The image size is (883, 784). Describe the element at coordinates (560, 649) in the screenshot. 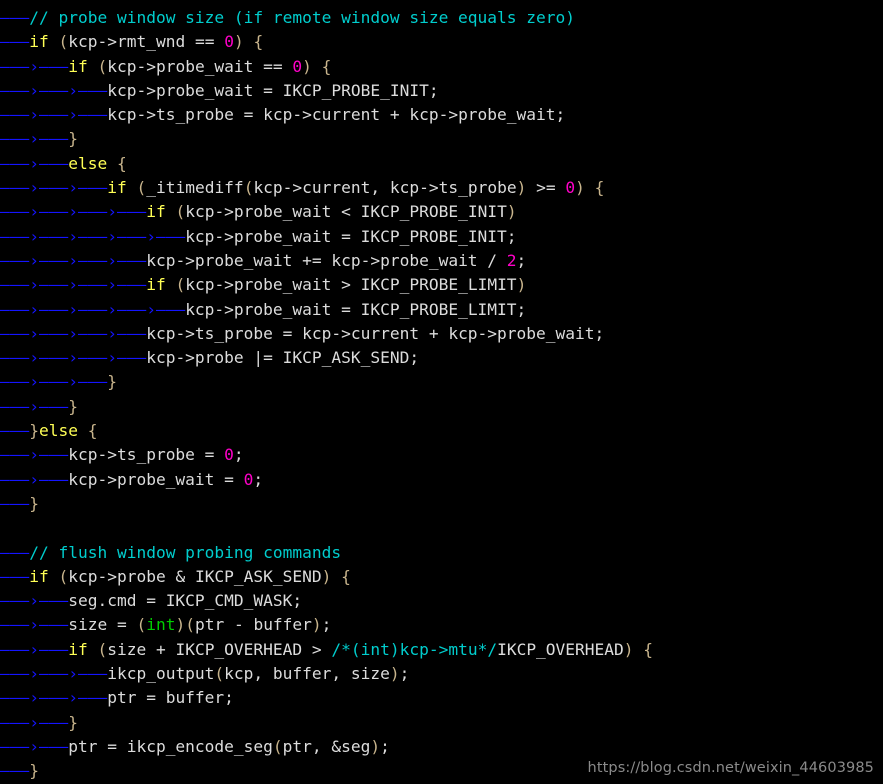

I see `code-token-plain: IKCP_OVERHEAD` at that location.